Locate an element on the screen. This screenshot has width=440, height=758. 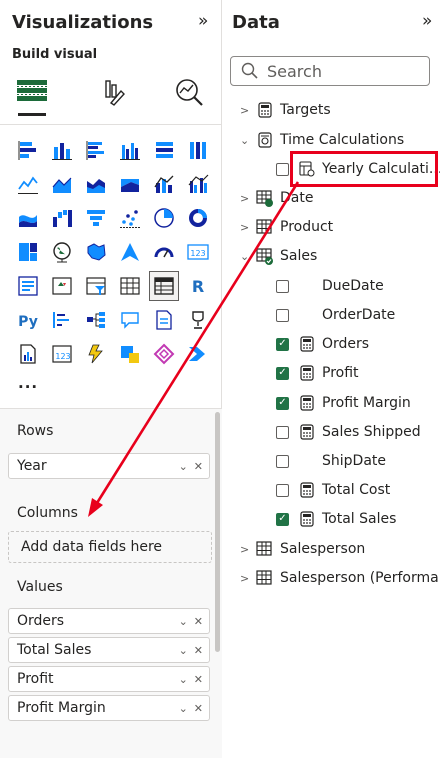
build-visual-tab is located at coordinates (32, 94).